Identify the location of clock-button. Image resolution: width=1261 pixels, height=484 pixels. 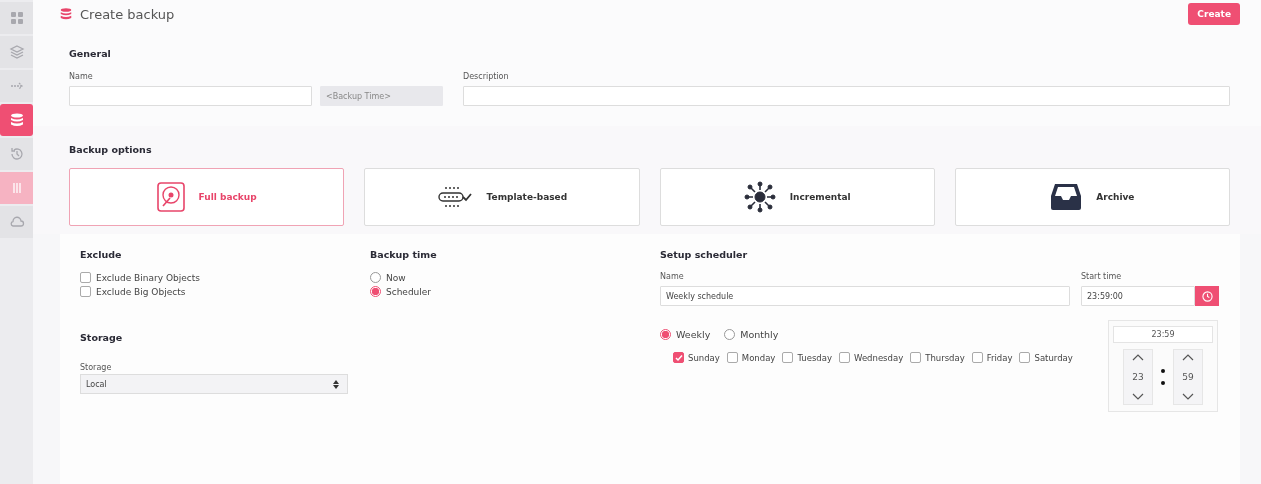
(1207, 296).